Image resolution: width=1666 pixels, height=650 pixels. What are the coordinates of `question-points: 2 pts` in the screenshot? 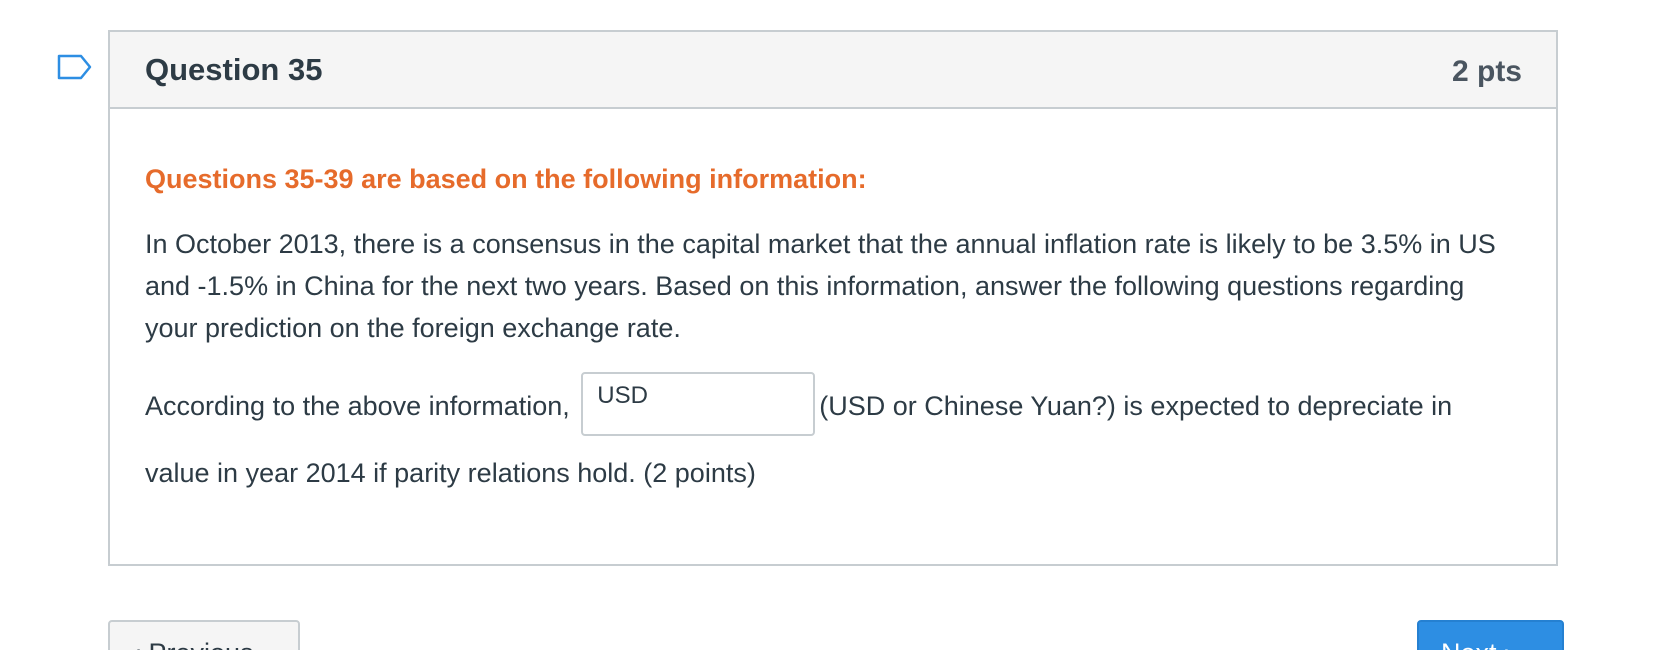 It's located at (1486, 71).